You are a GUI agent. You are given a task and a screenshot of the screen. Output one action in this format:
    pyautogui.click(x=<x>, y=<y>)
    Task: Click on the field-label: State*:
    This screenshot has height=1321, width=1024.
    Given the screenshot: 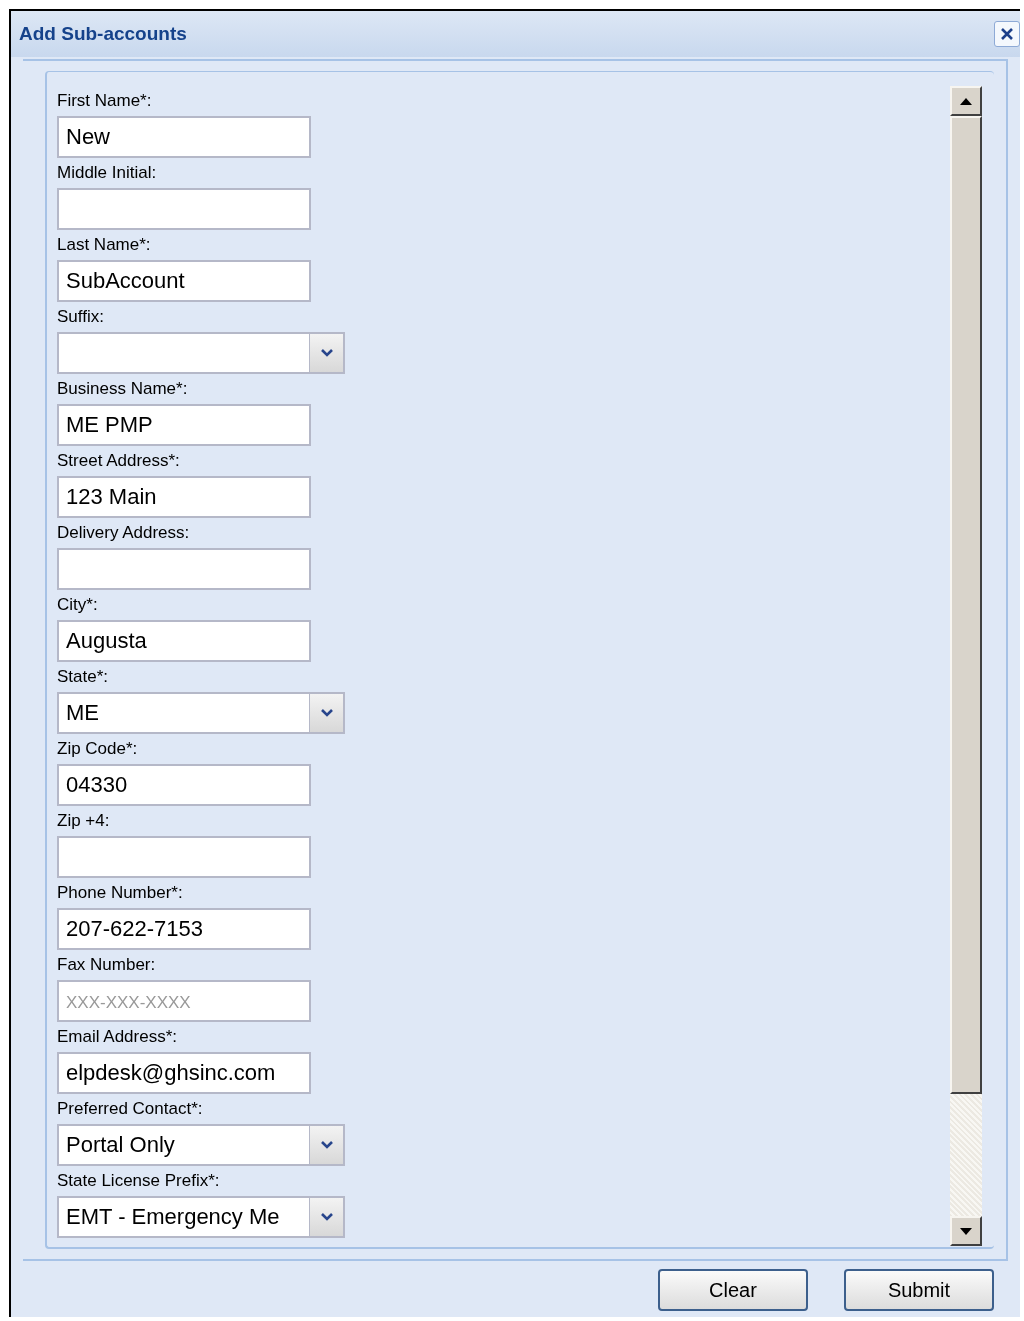 What is the action you would take?
    pyautogui.click(x=83, y=677)
    